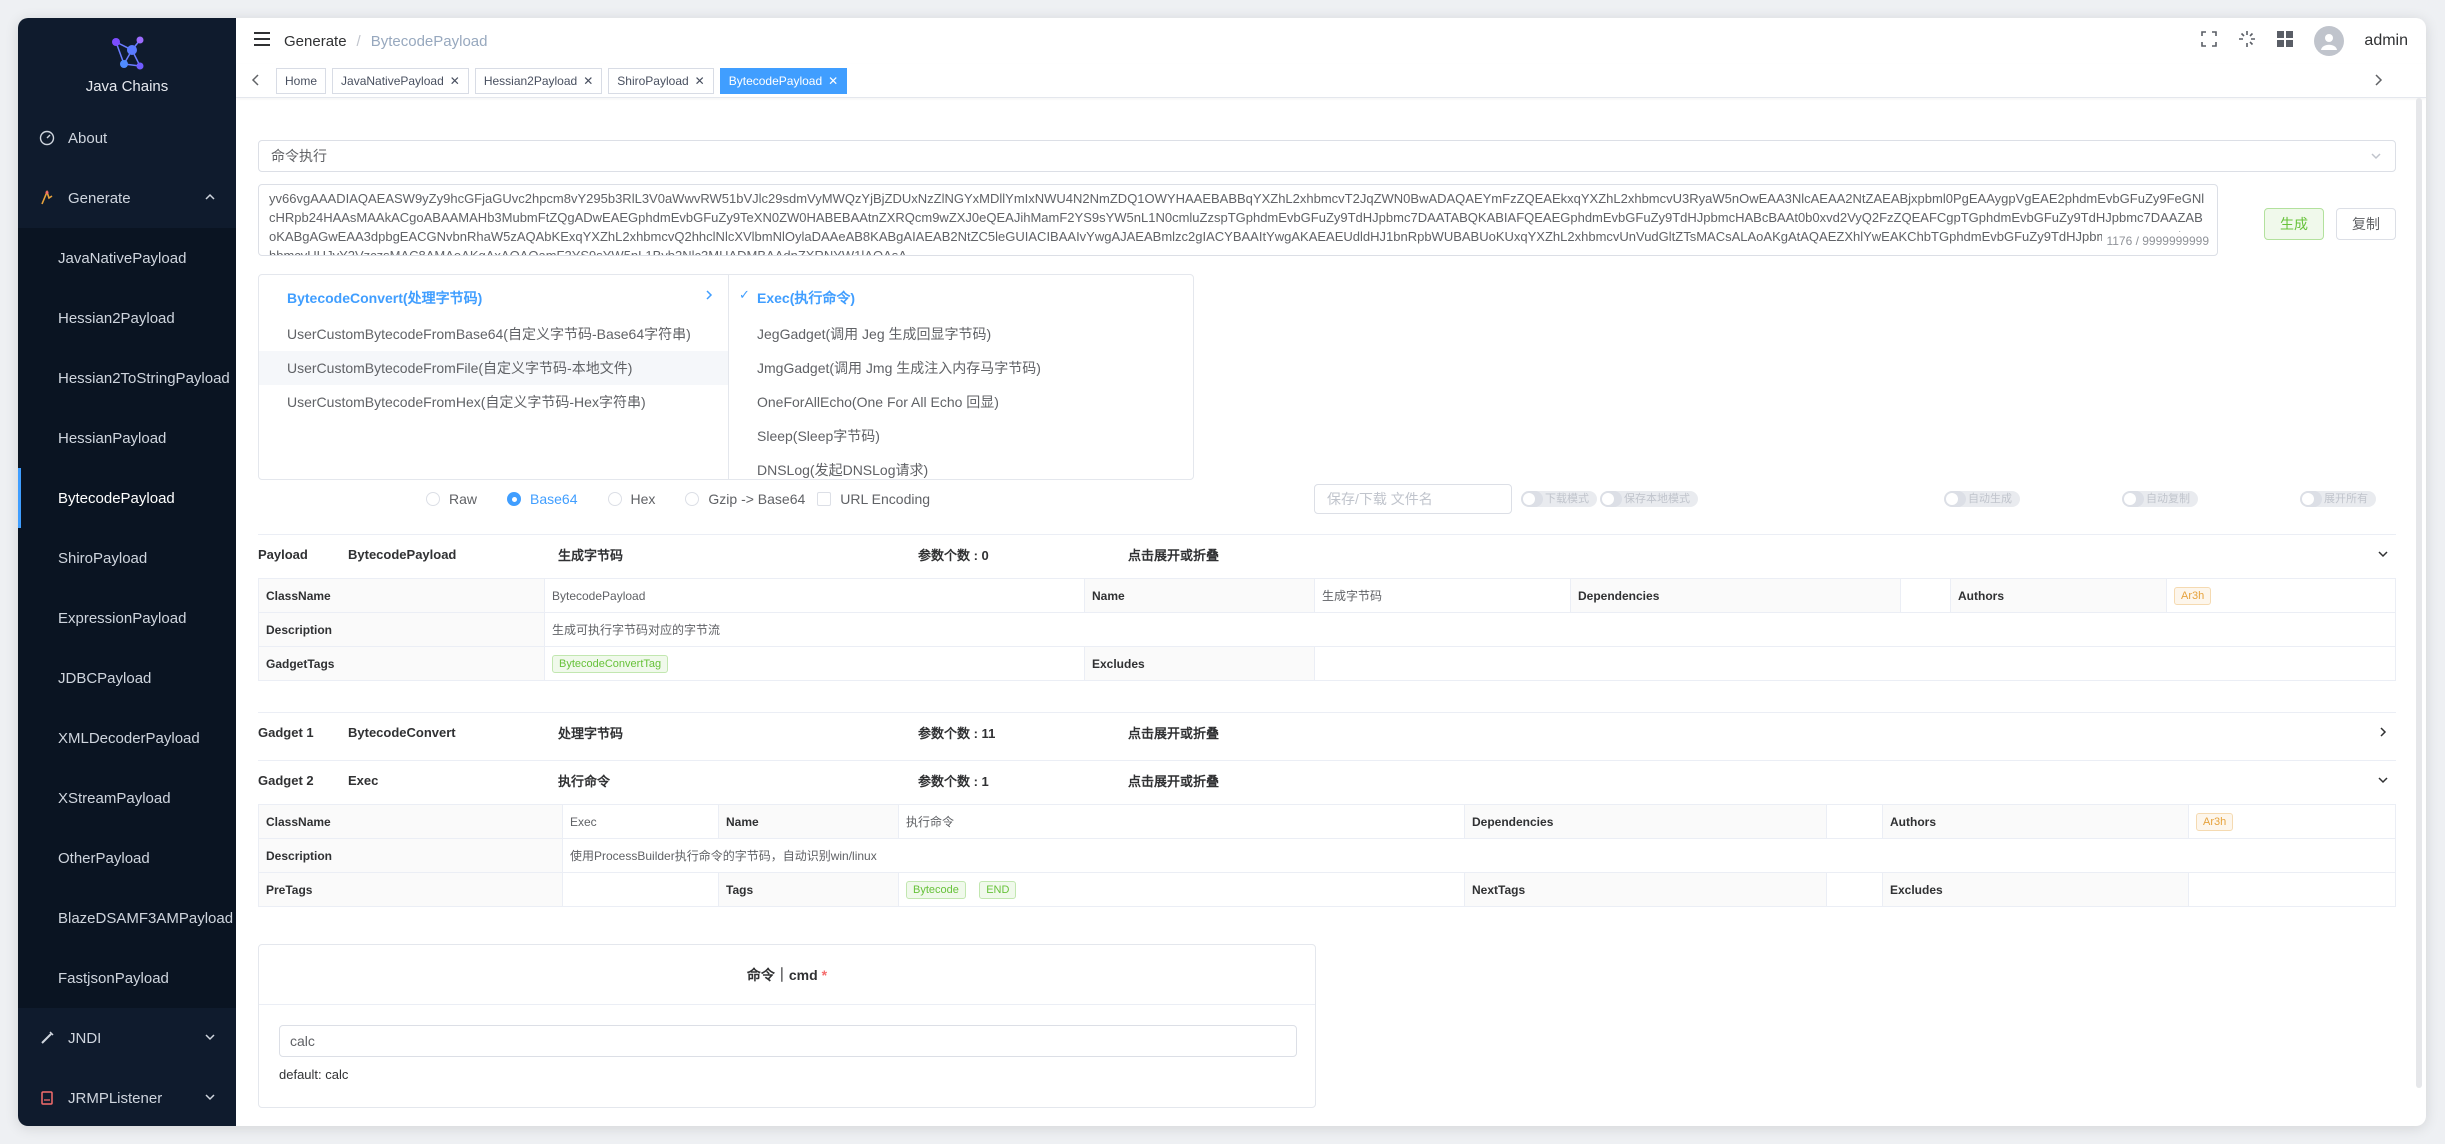  What do you see at coordinates (878, 402) in the screenshot?
I see `option-label: OneForAllEcho(One For All Echo 回显)` at bounding box center [878, 402].